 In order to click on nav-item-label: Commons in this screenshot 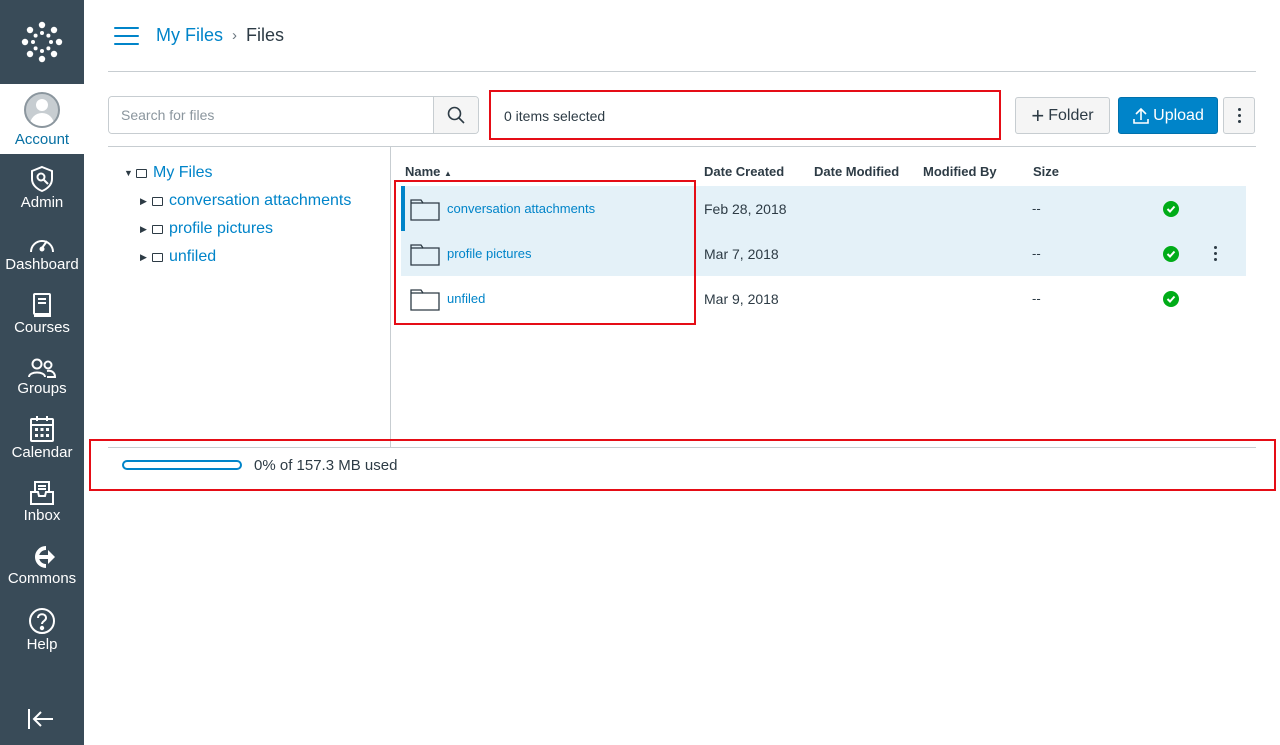, I will do `click(42, 578)`.